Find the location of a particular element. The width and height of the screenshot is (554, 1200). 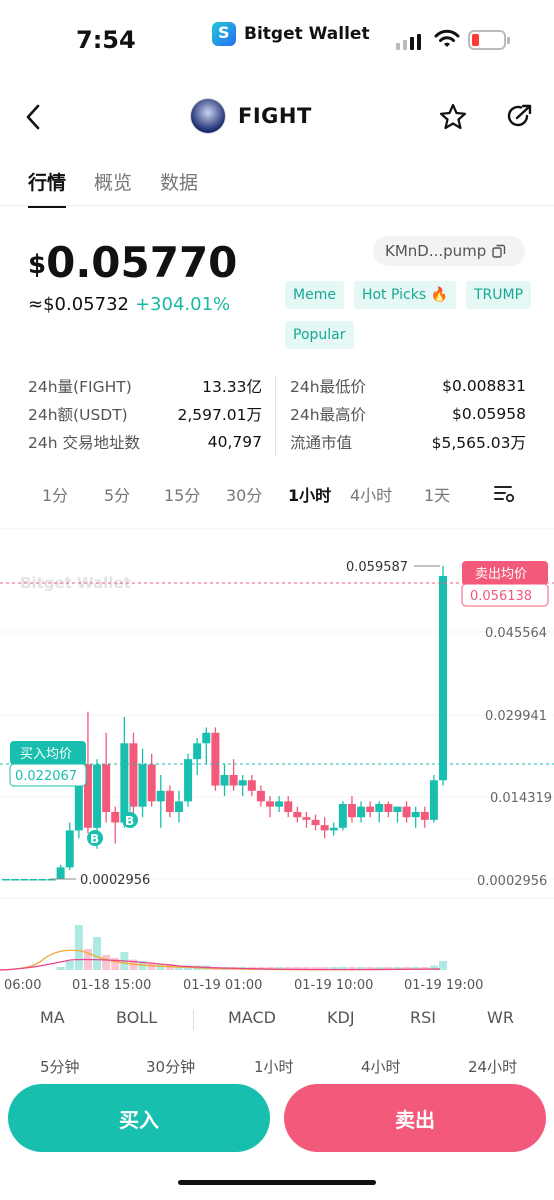

indicator-macd: MACD is located at coordinates (252, 1017).